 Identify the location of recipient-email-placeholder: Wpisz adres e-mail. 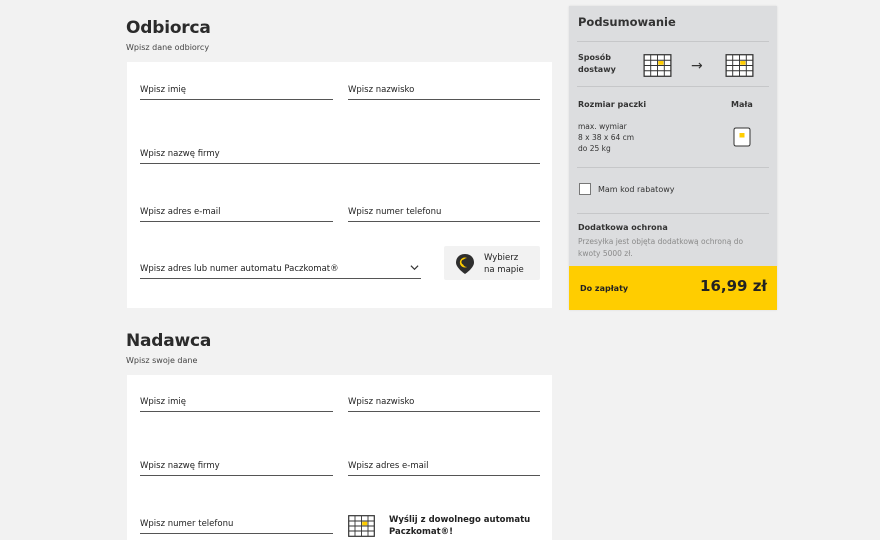
(180, 212).